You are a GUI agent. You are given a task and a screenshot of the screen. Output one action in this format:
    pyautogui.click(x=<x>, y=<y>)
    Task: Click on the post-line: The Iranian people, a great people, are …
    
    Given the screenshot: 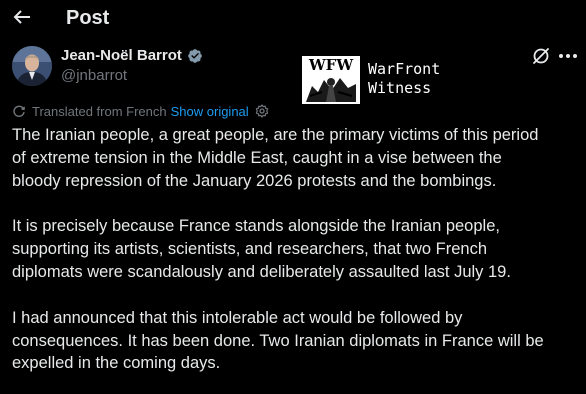 What is the action you would take?
    pyautogui.click(x=275, y=135)
    